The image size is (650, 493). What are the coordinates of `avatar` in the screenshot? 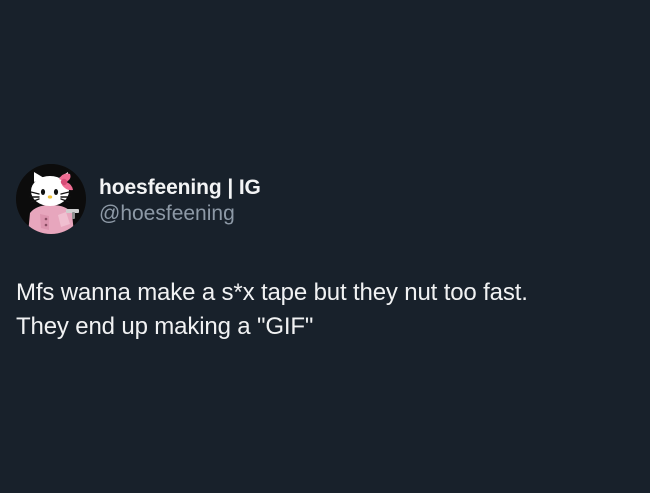 It's located at (51, 199).